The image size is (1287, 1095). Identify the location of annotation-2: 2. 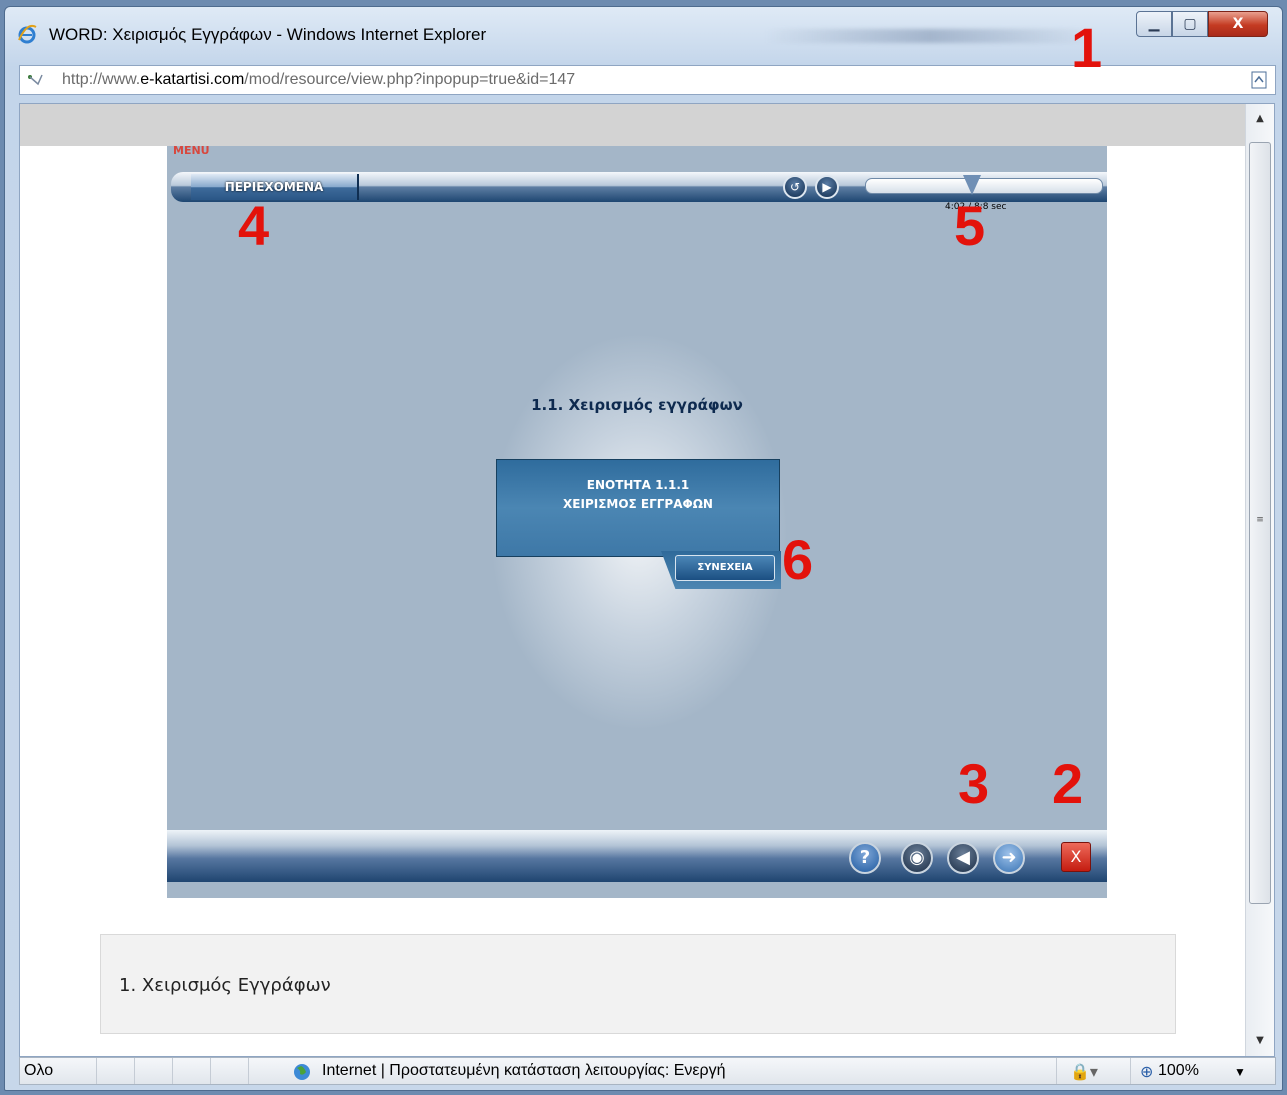
(1068, 783).